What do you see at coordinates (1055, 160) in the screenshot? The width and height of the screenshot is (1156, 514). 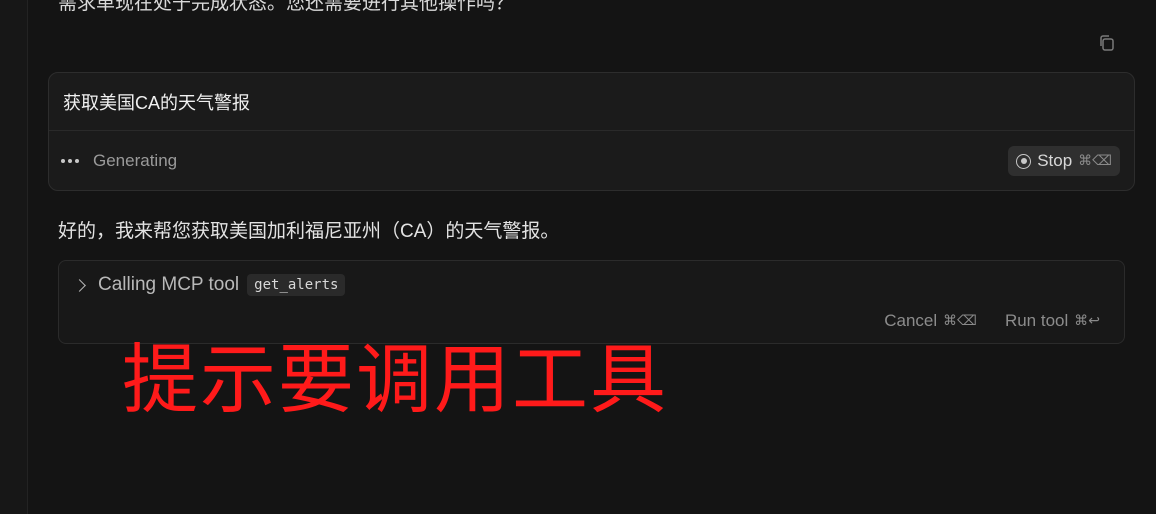 I see `stop-label: Stop` at bounding box center [1055, 160].